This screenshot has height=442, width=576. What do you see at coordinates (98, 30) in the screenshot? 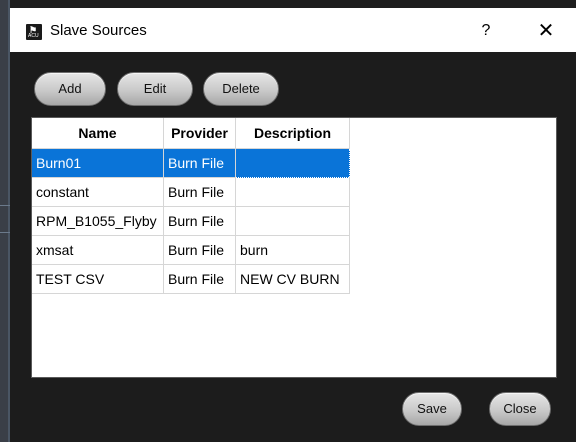
I see `window-title: Slave Sources` at bounding box center [98, 30].